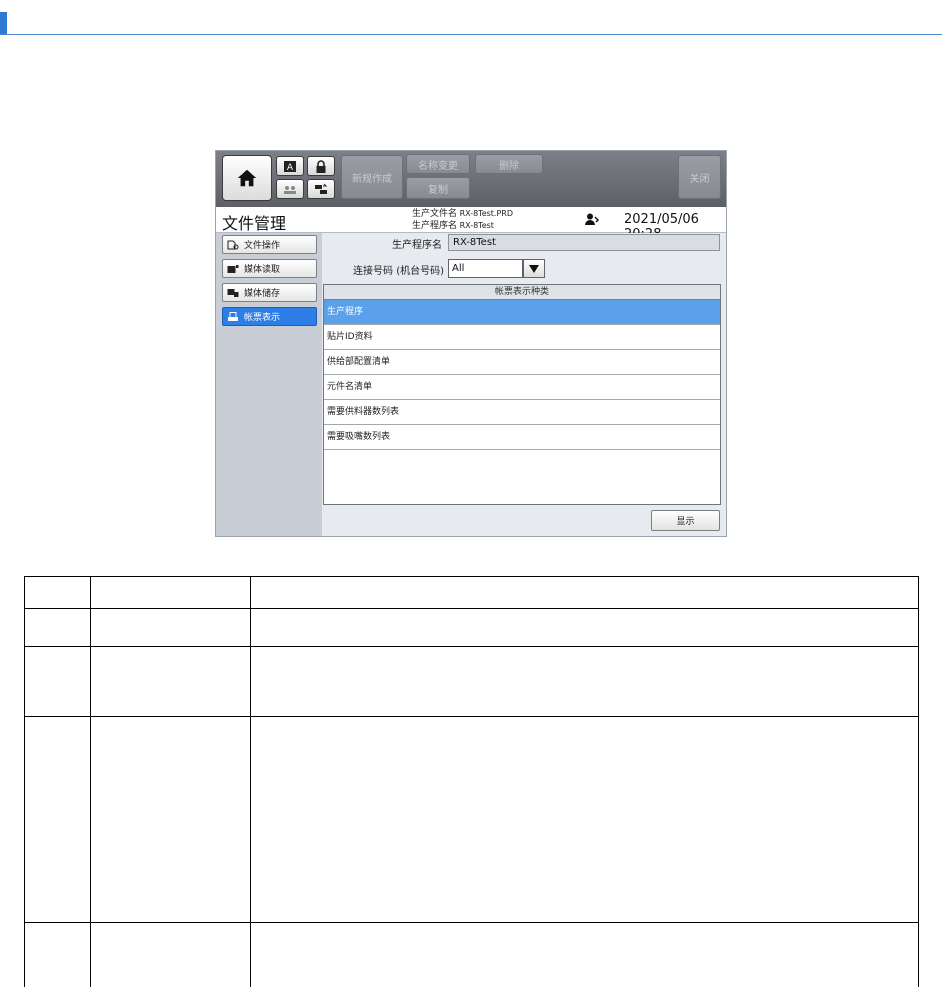  Describe the element at coordinates (592, 219) in the screenshot. I see `user-icon` at that location.